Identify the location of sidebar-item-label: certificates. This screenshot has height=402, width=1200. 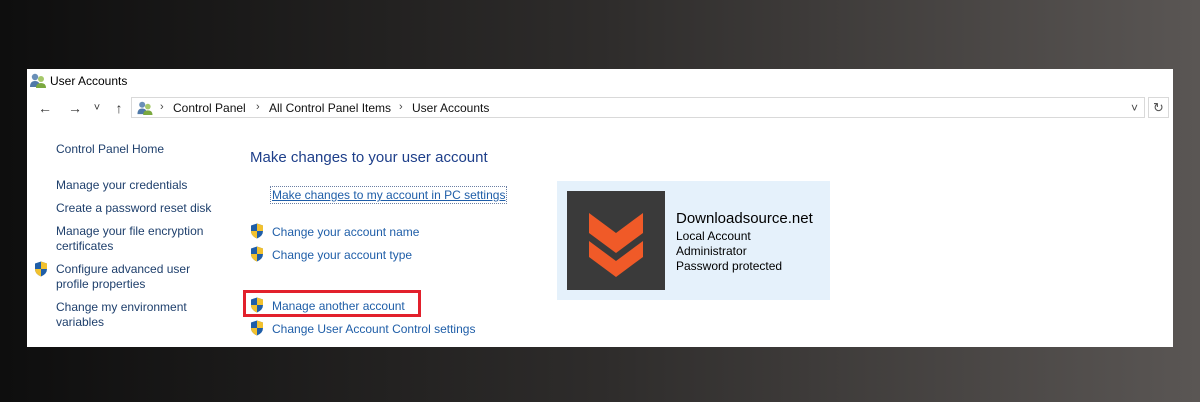
(85, 246).